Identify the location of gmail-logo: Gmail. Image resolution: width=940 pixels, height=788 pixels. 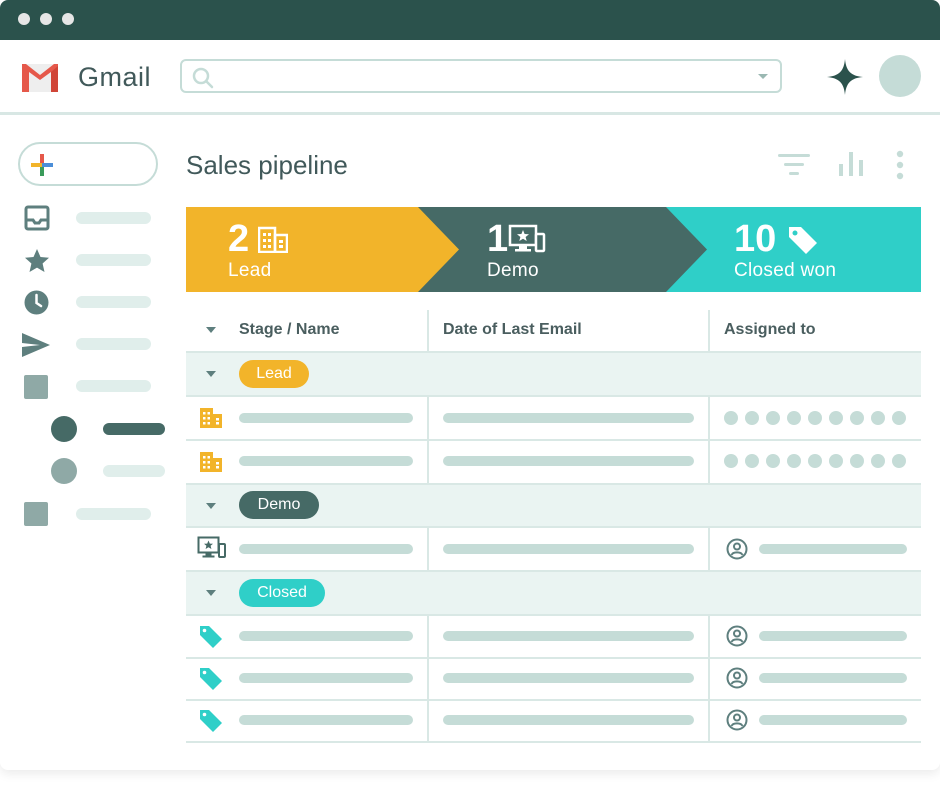
(84, 77).